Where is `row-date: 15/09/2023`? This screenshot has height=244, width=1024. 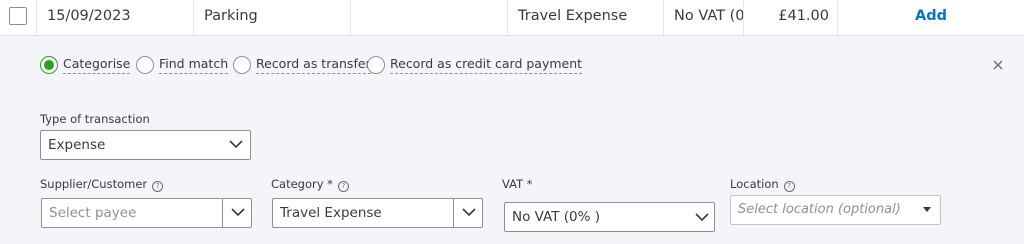
row-date: 15/09/2023 is located at coordinates (89, 16).